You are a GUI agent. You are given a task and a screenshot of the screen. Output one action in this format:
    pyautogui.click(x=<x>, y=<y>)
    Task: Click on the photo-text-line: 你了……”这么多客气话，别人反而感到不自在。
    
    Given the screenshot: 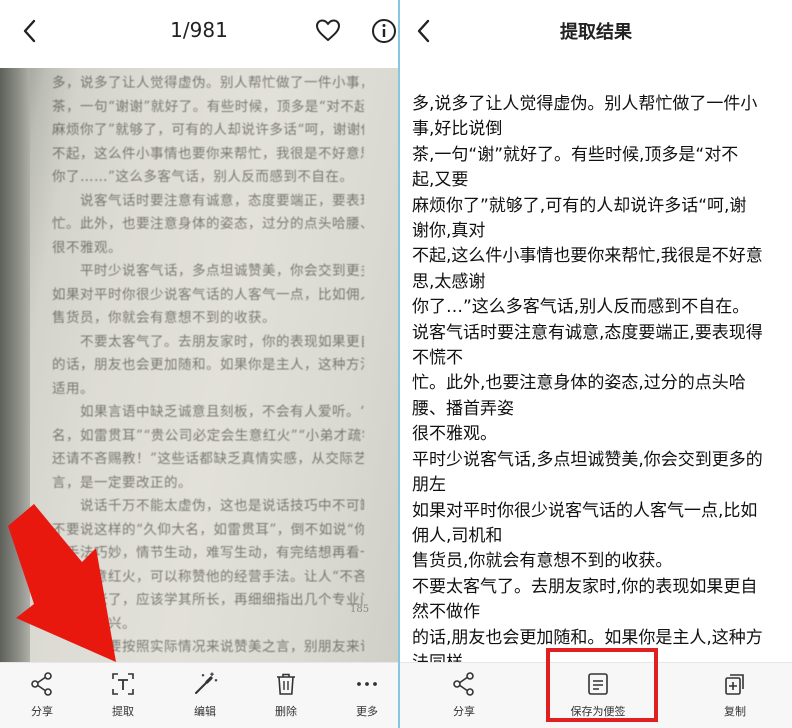 What is the action you would take?
    pyautogui.click(x=203, y=177)
    